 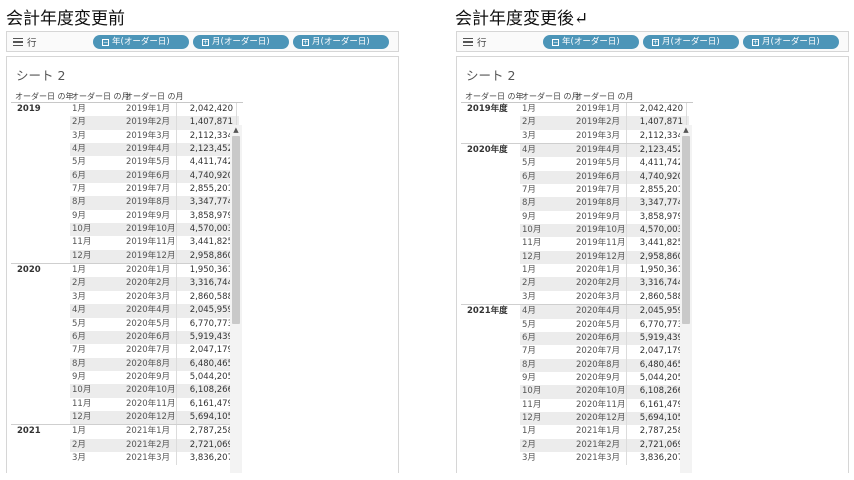 I want to click on table-row: 2019 1月 2019年1月 2,042,420, so click(x=123, y=110).